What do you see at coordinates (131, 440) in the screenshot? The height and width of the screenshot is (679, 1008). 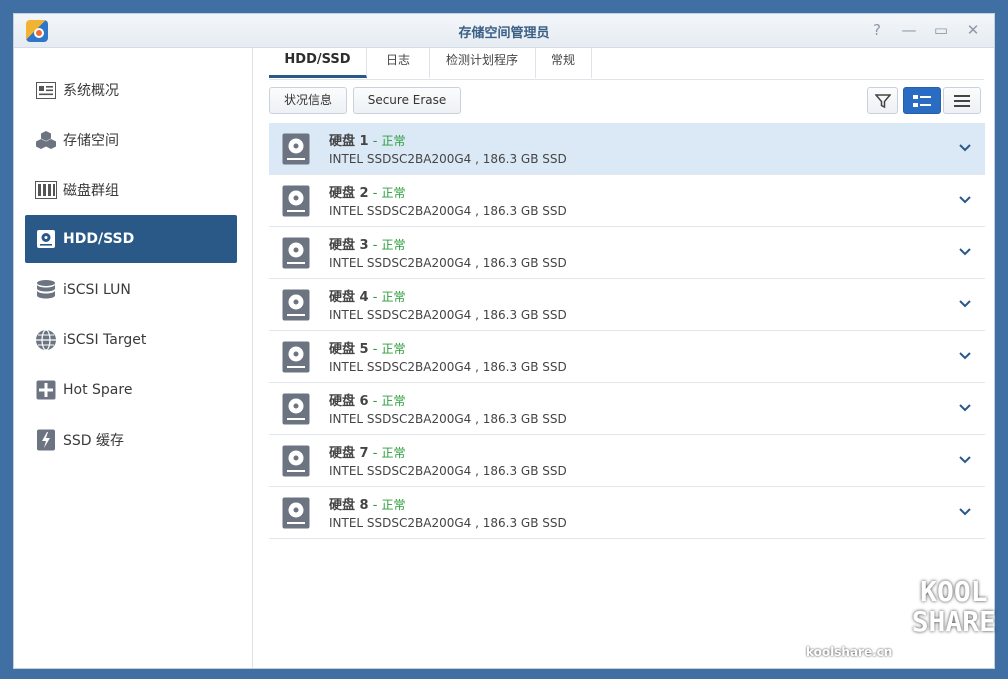 I see `sidebar-item-ssd-cache: SSD 缓存` at bounding box center [131, 440].